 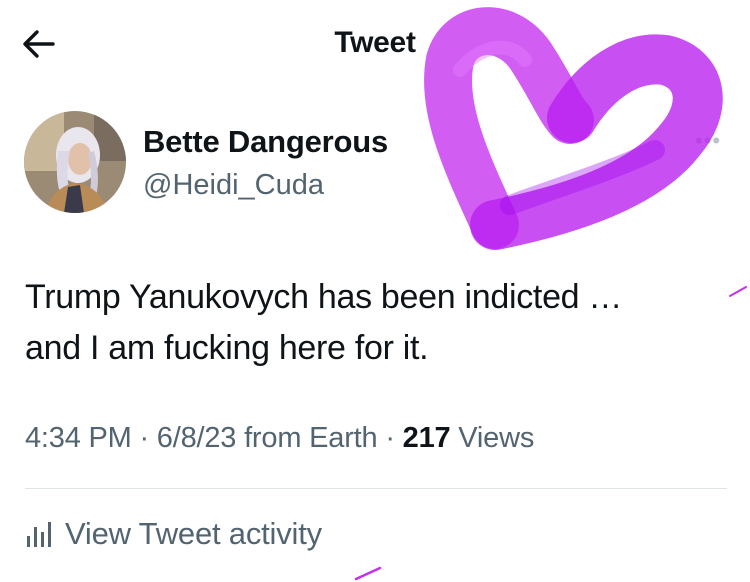 What do you see at coordinates (39, 534) in the screenshot?
I see `analytics-bars-icon` at bounding box center [39, 534].